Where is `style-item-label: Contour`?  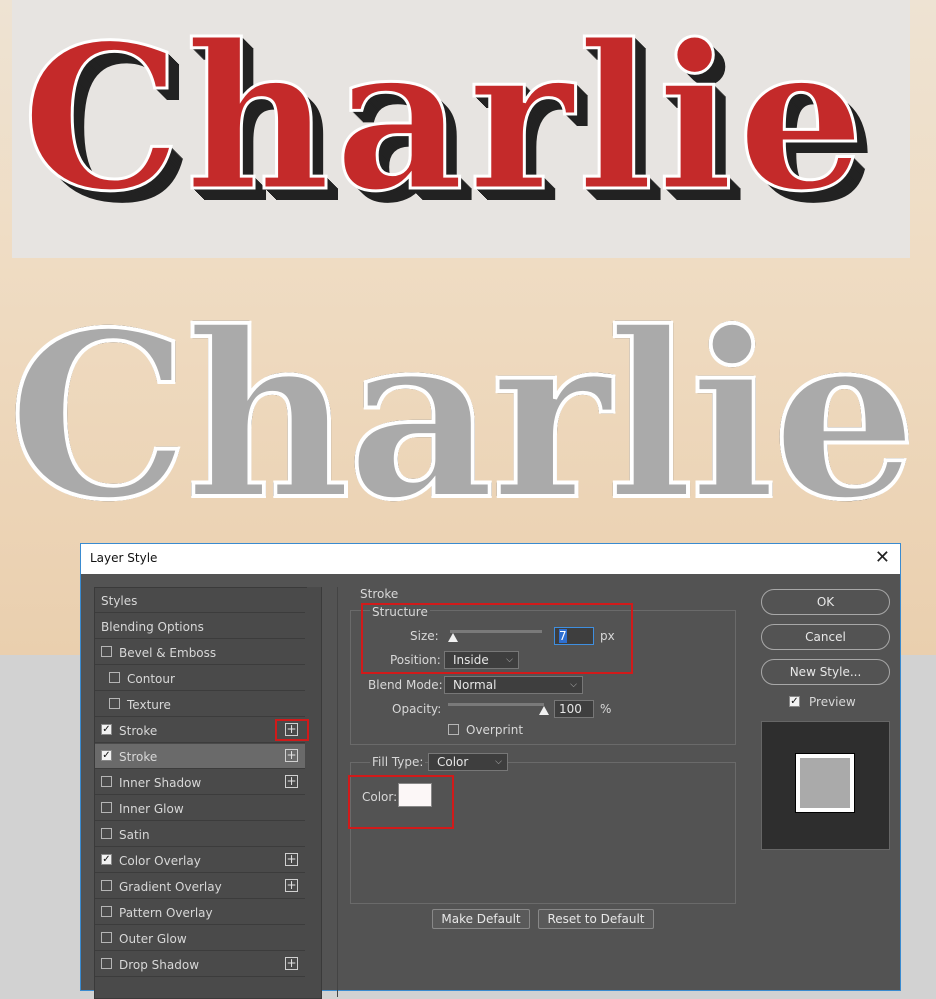 style-item-label: Contour is located at coordinates (151, 679).